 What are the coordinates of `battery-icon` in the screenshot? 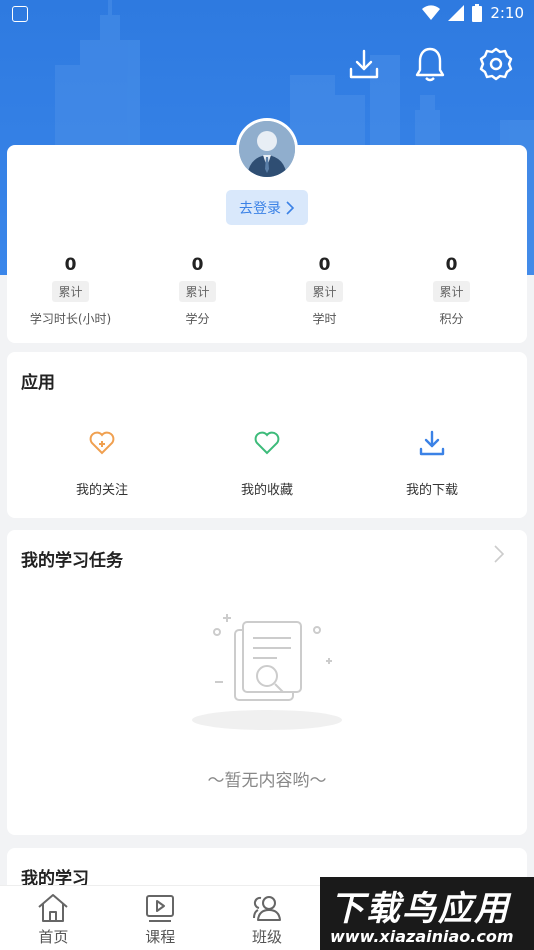 It's located at (477, 13).